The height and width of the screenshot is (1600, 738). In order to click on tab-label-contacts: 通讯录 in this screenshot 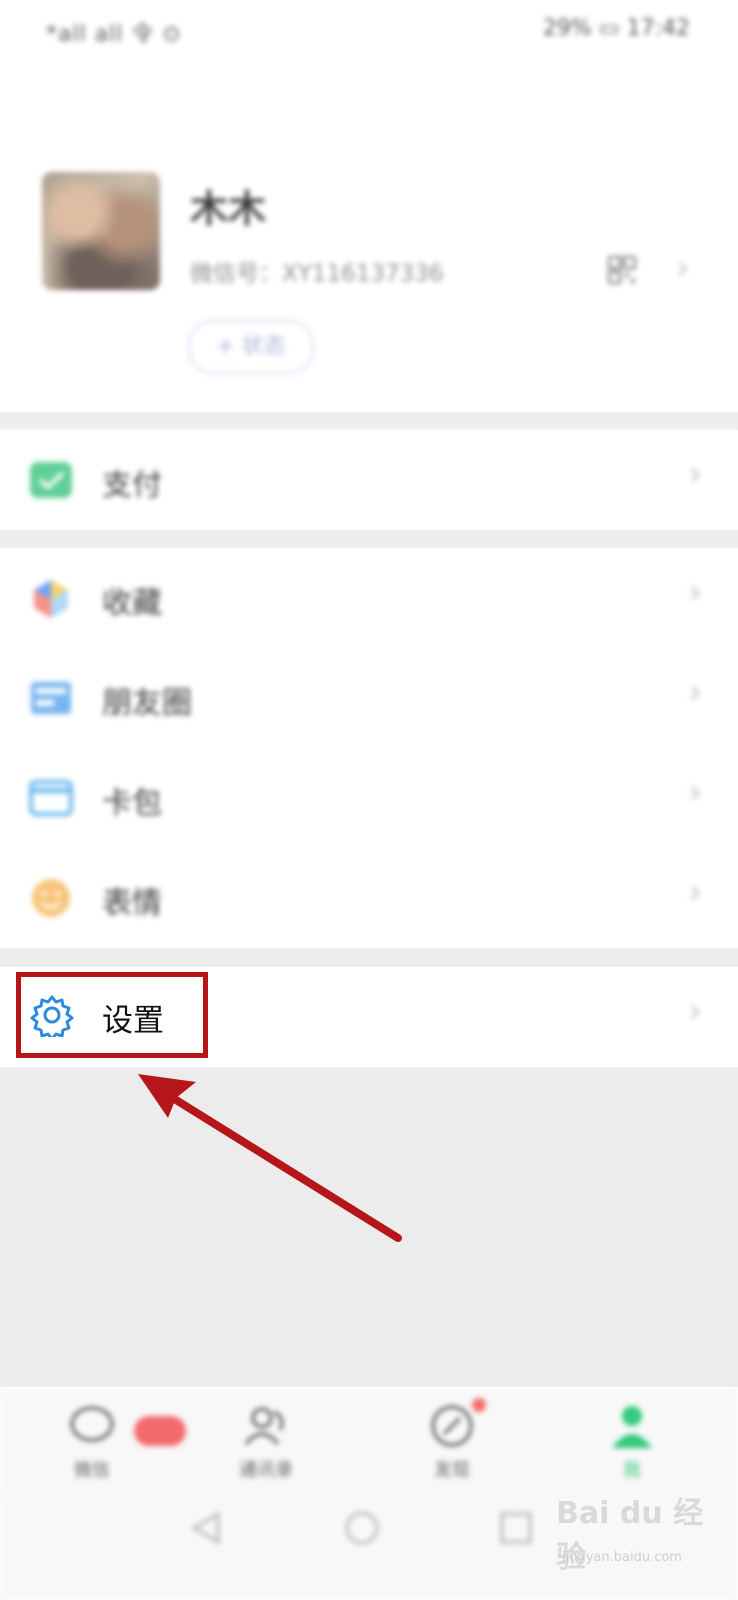, I will do `click(266, 1470)`.